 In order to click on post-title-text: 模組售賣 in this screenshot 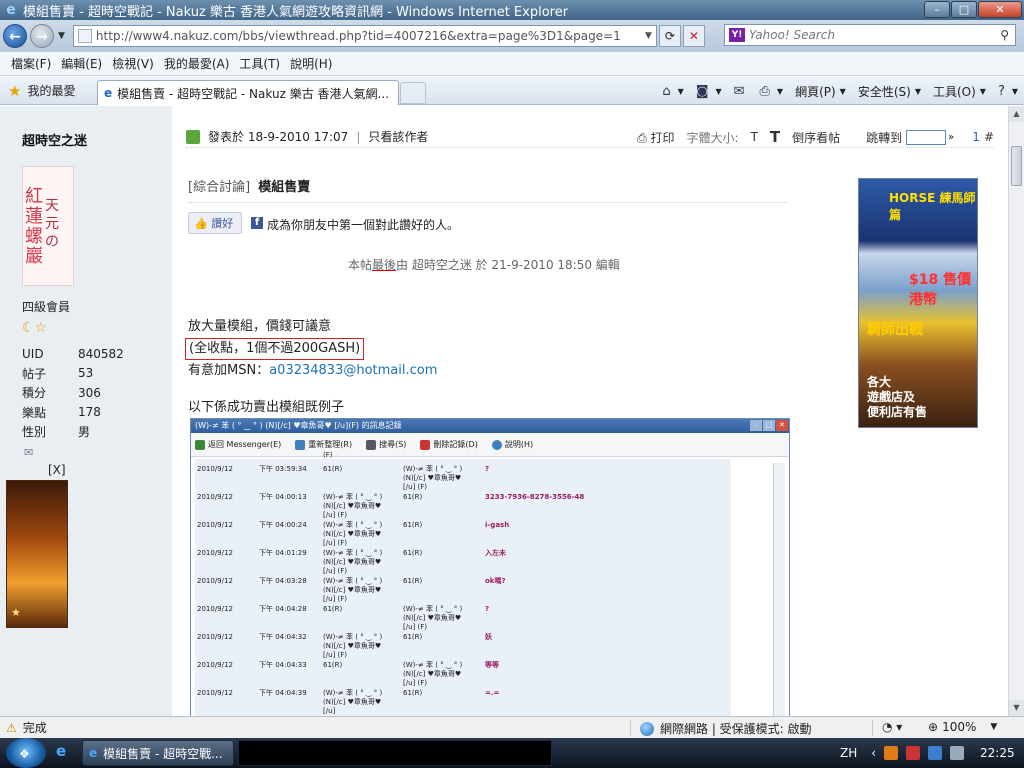, I will do `click(284, 187)`.